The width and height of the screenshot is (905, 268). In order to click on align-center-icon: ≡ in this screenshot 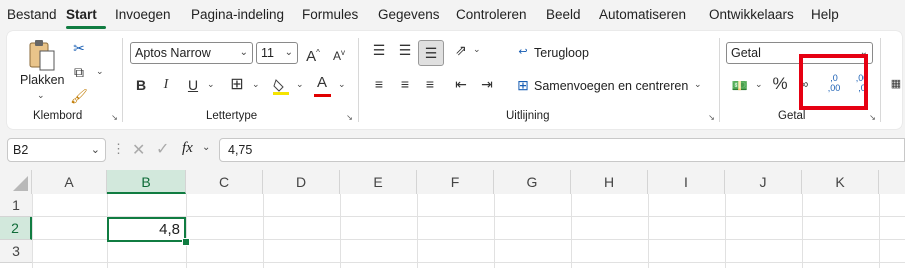, I will do `click(405, 84)`.